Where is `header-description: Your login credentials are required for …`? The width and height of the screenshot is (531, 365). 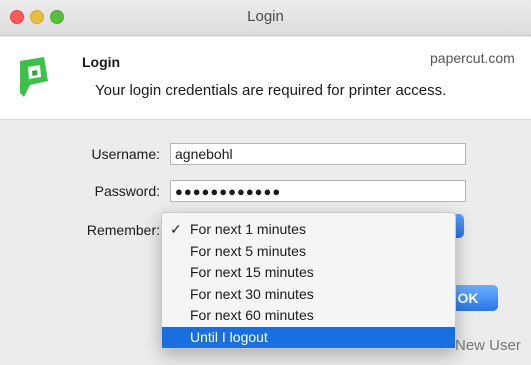
header-description: Your login credentials are required for … is located at coordinates (271, 90).